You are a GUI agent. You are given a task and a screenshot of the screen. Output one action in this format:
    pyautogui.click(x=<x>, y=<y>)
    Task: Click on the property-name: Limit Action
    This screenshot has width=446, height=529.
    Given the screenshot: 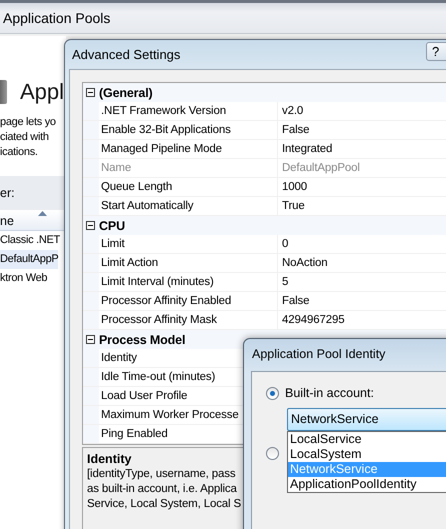 What is the action you would take?
    pyautogui.click(x=188, y=263)
    